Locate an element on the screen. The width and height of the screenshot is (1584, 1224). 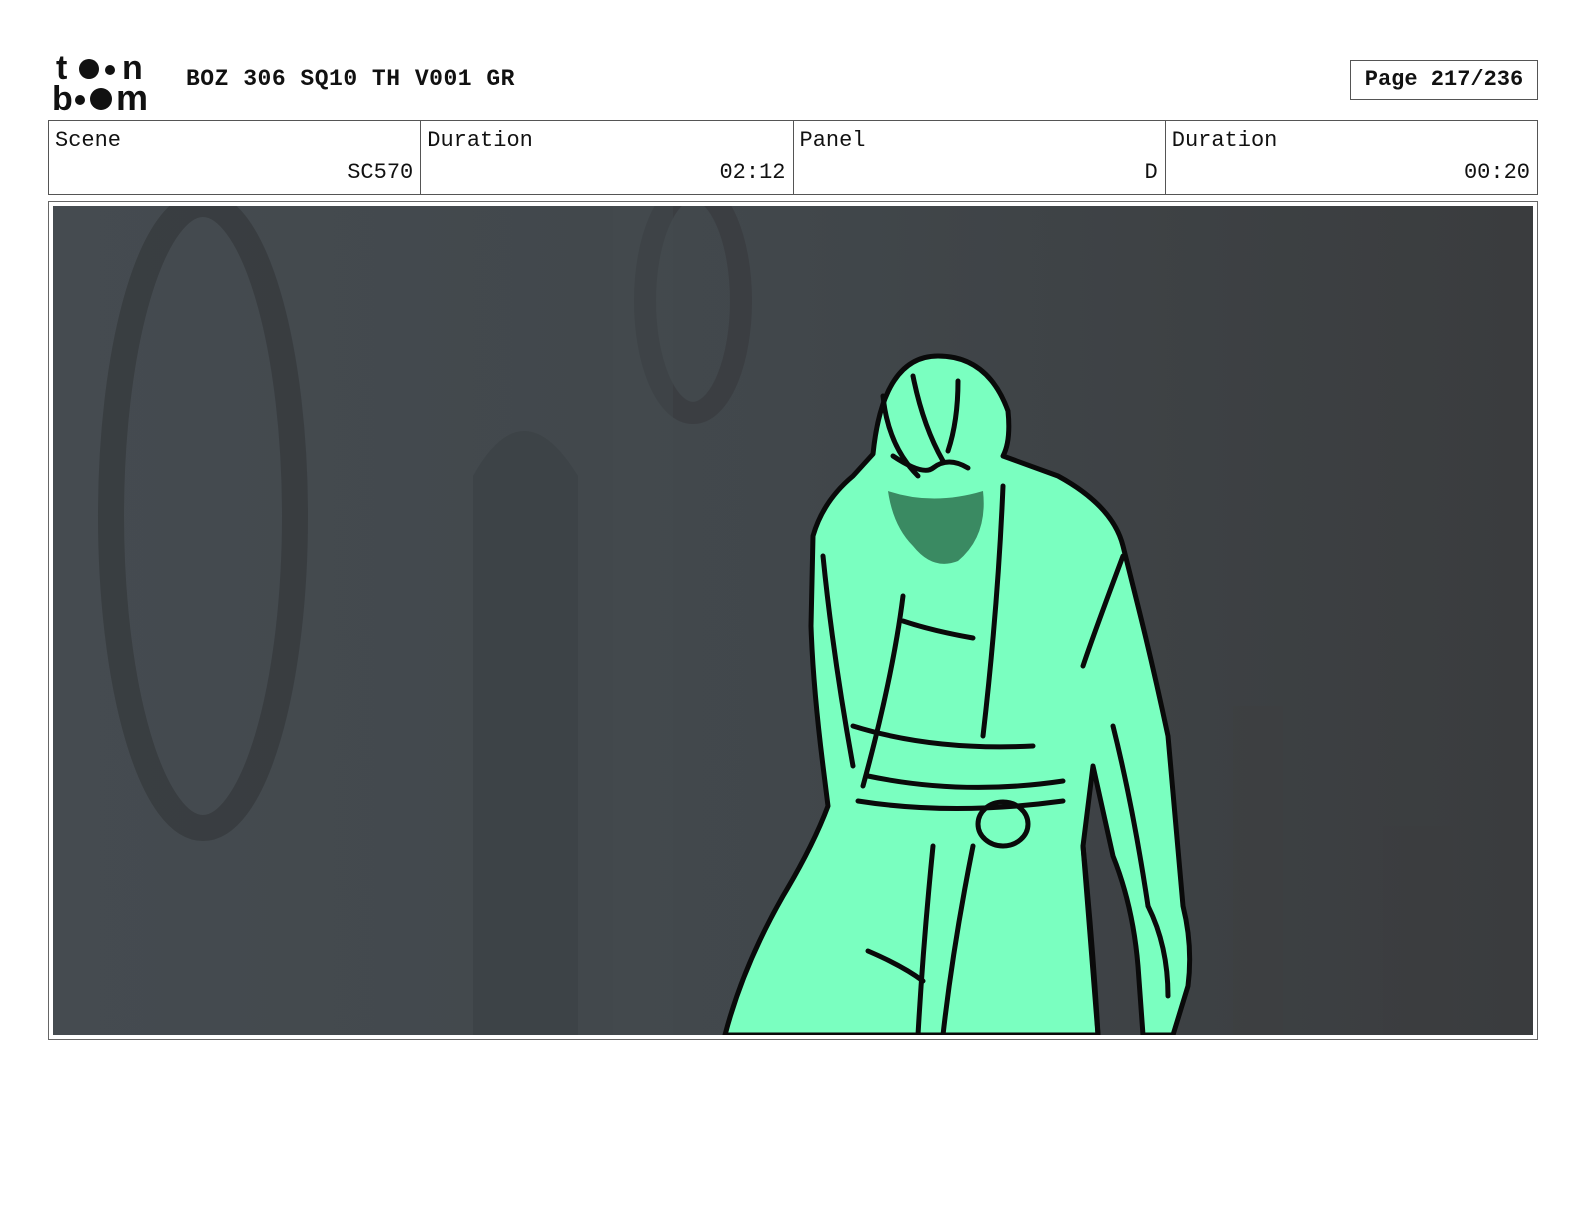
panel-cell: Panel D is located at coordinates (980, 157).